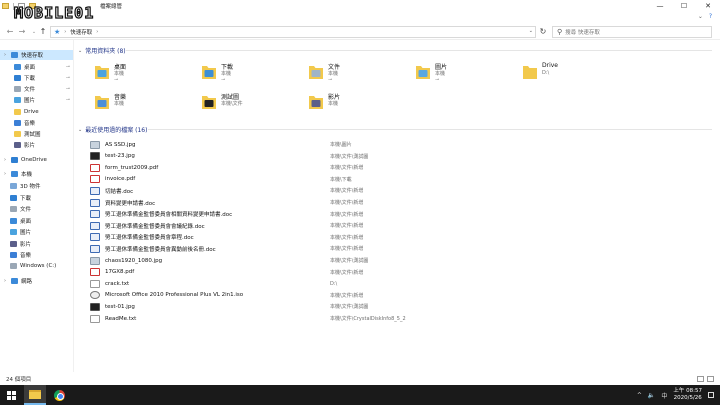 Image resolution: width=720 pixels, height=405 pixels. I want to click on file-name: AS SSD.jpg, so click(120, 144).